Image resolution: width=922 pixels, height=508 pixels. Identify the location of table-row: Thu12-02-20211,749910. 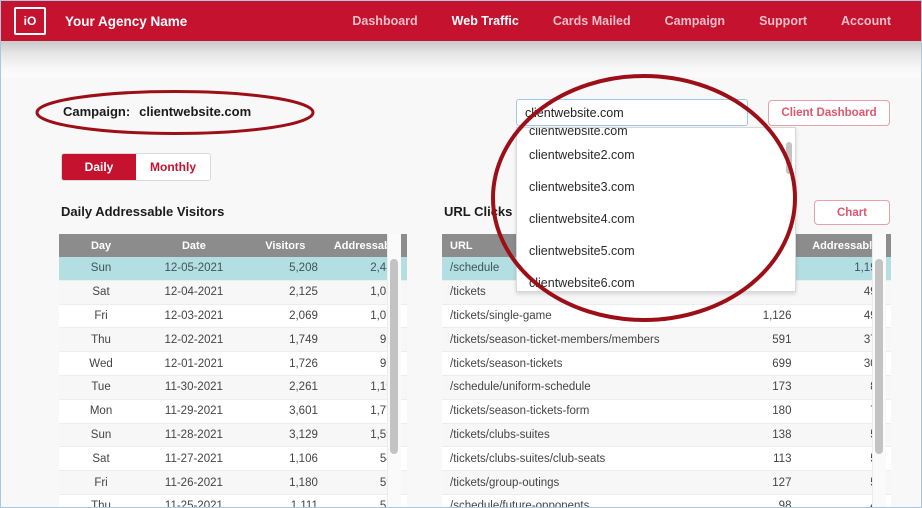
(233, 340).